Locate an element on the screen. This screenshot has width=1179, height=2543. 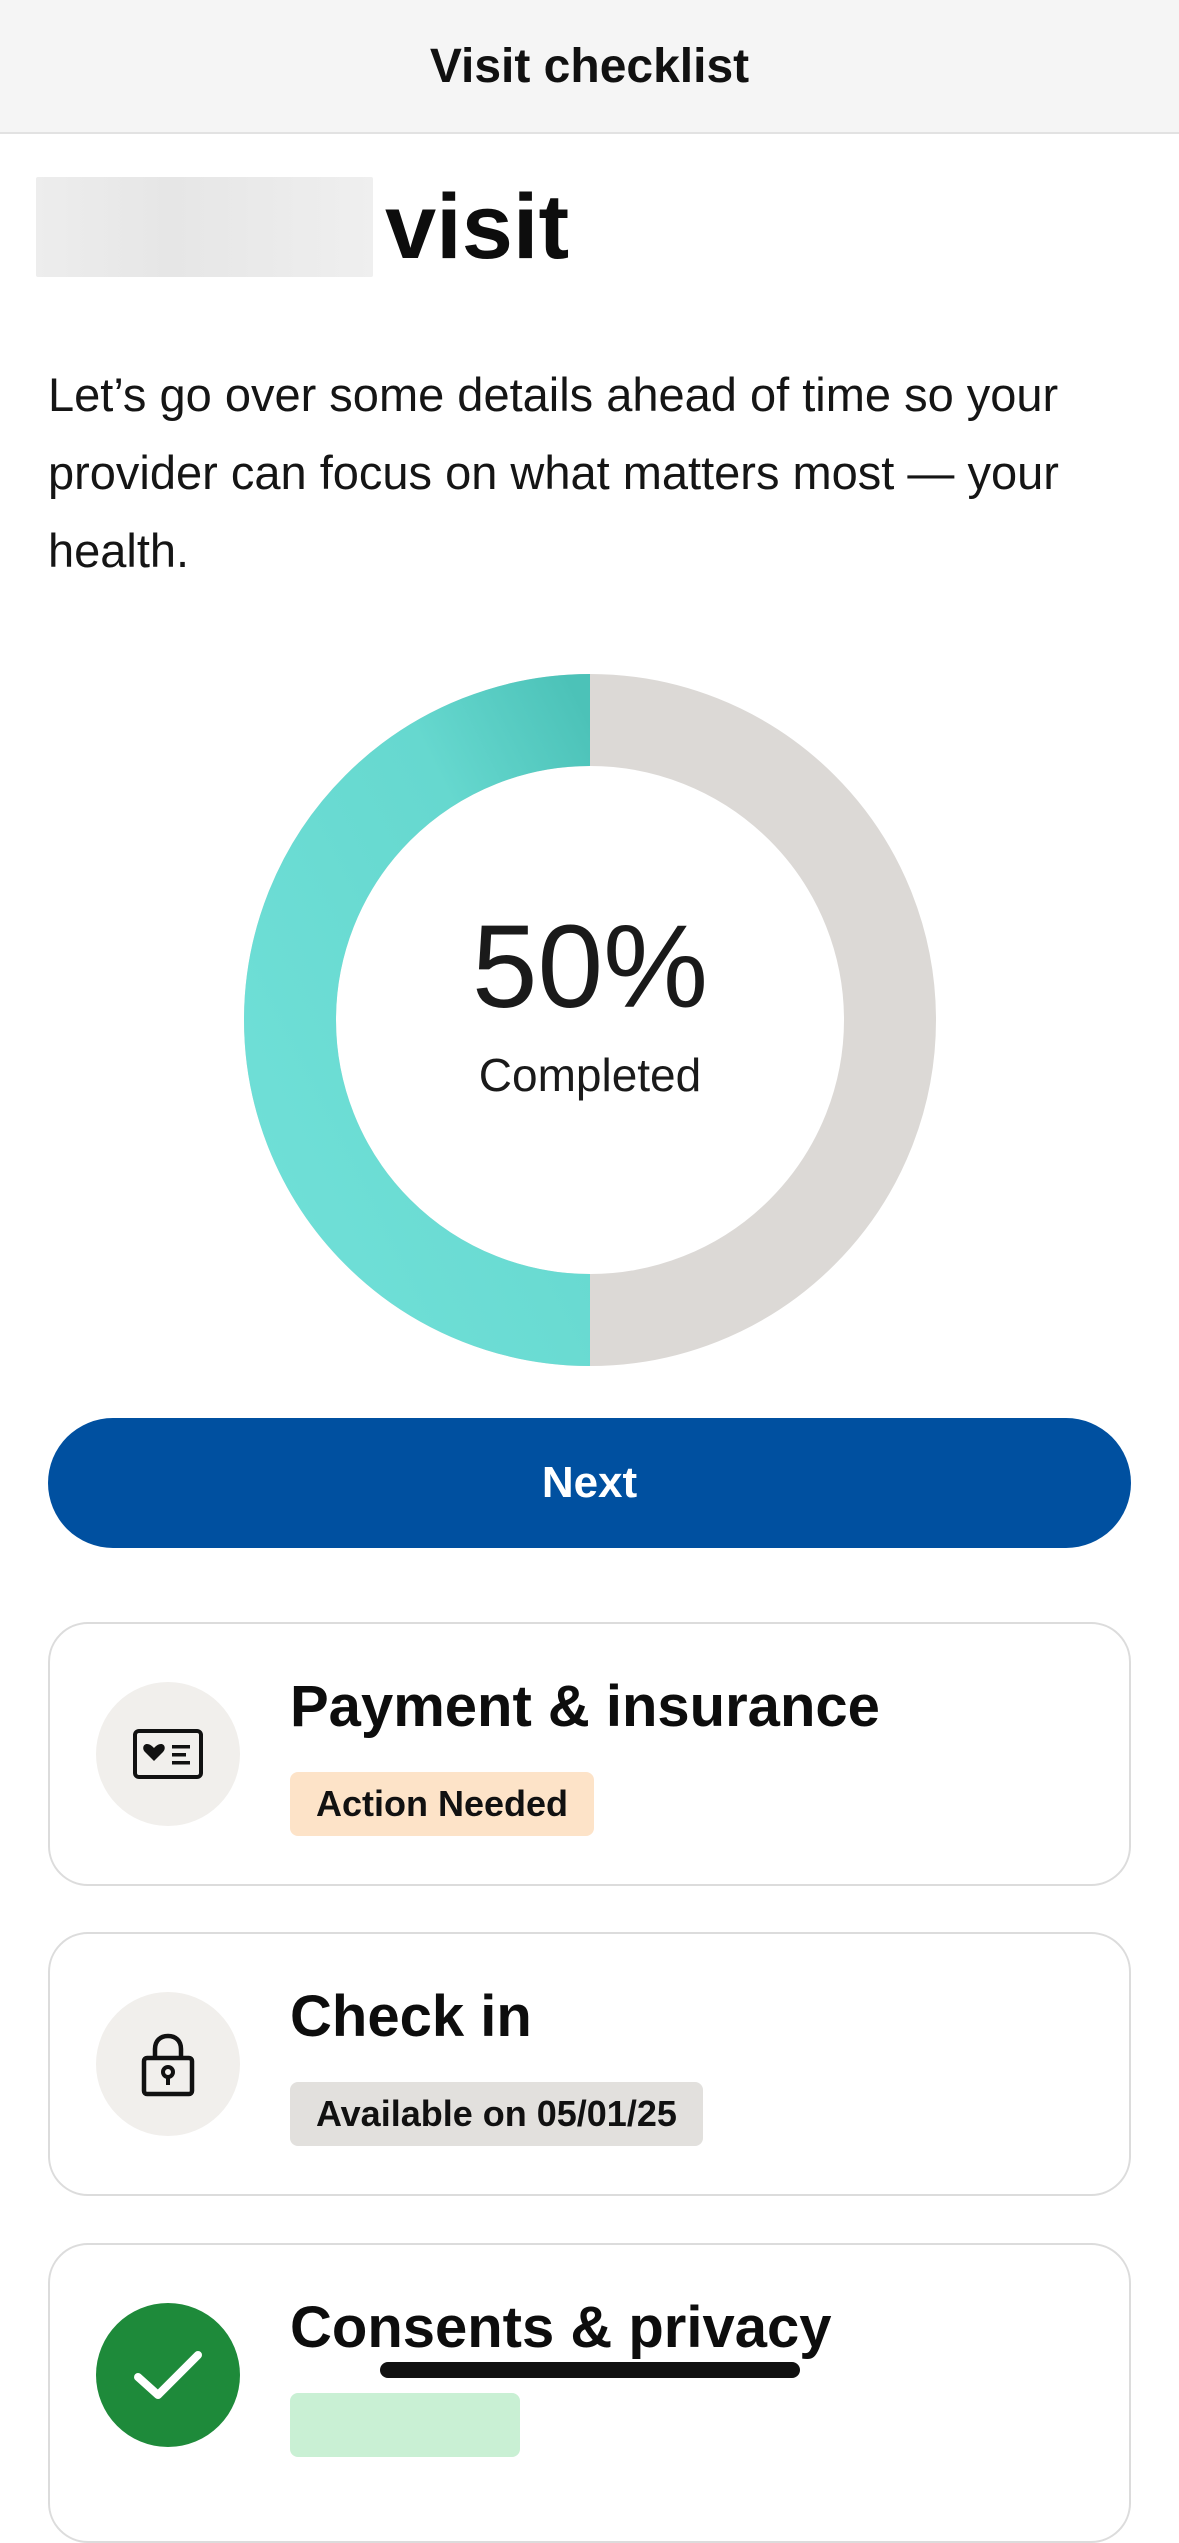
page-header-title: Visit checklist is located at coordinates (589, 66).